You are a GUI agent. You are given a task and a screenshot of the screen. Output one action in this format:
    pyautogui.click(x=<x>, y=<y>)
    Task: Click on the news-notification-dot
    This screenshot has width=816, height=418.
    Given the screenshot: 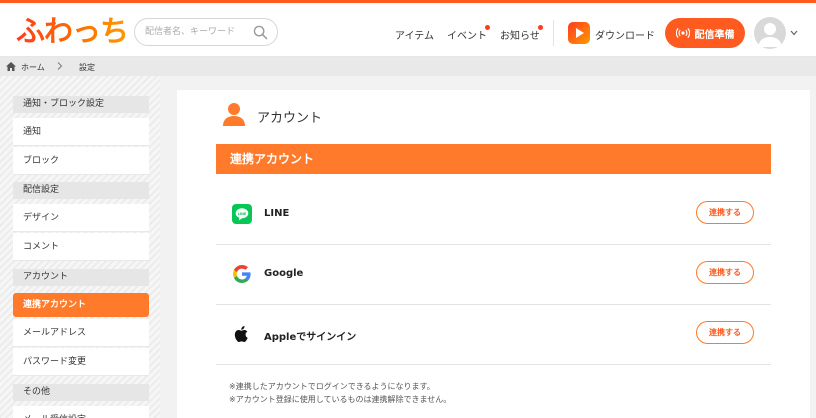 What is the action you would take?
    pyautogui.click(x=540, y=27)
    